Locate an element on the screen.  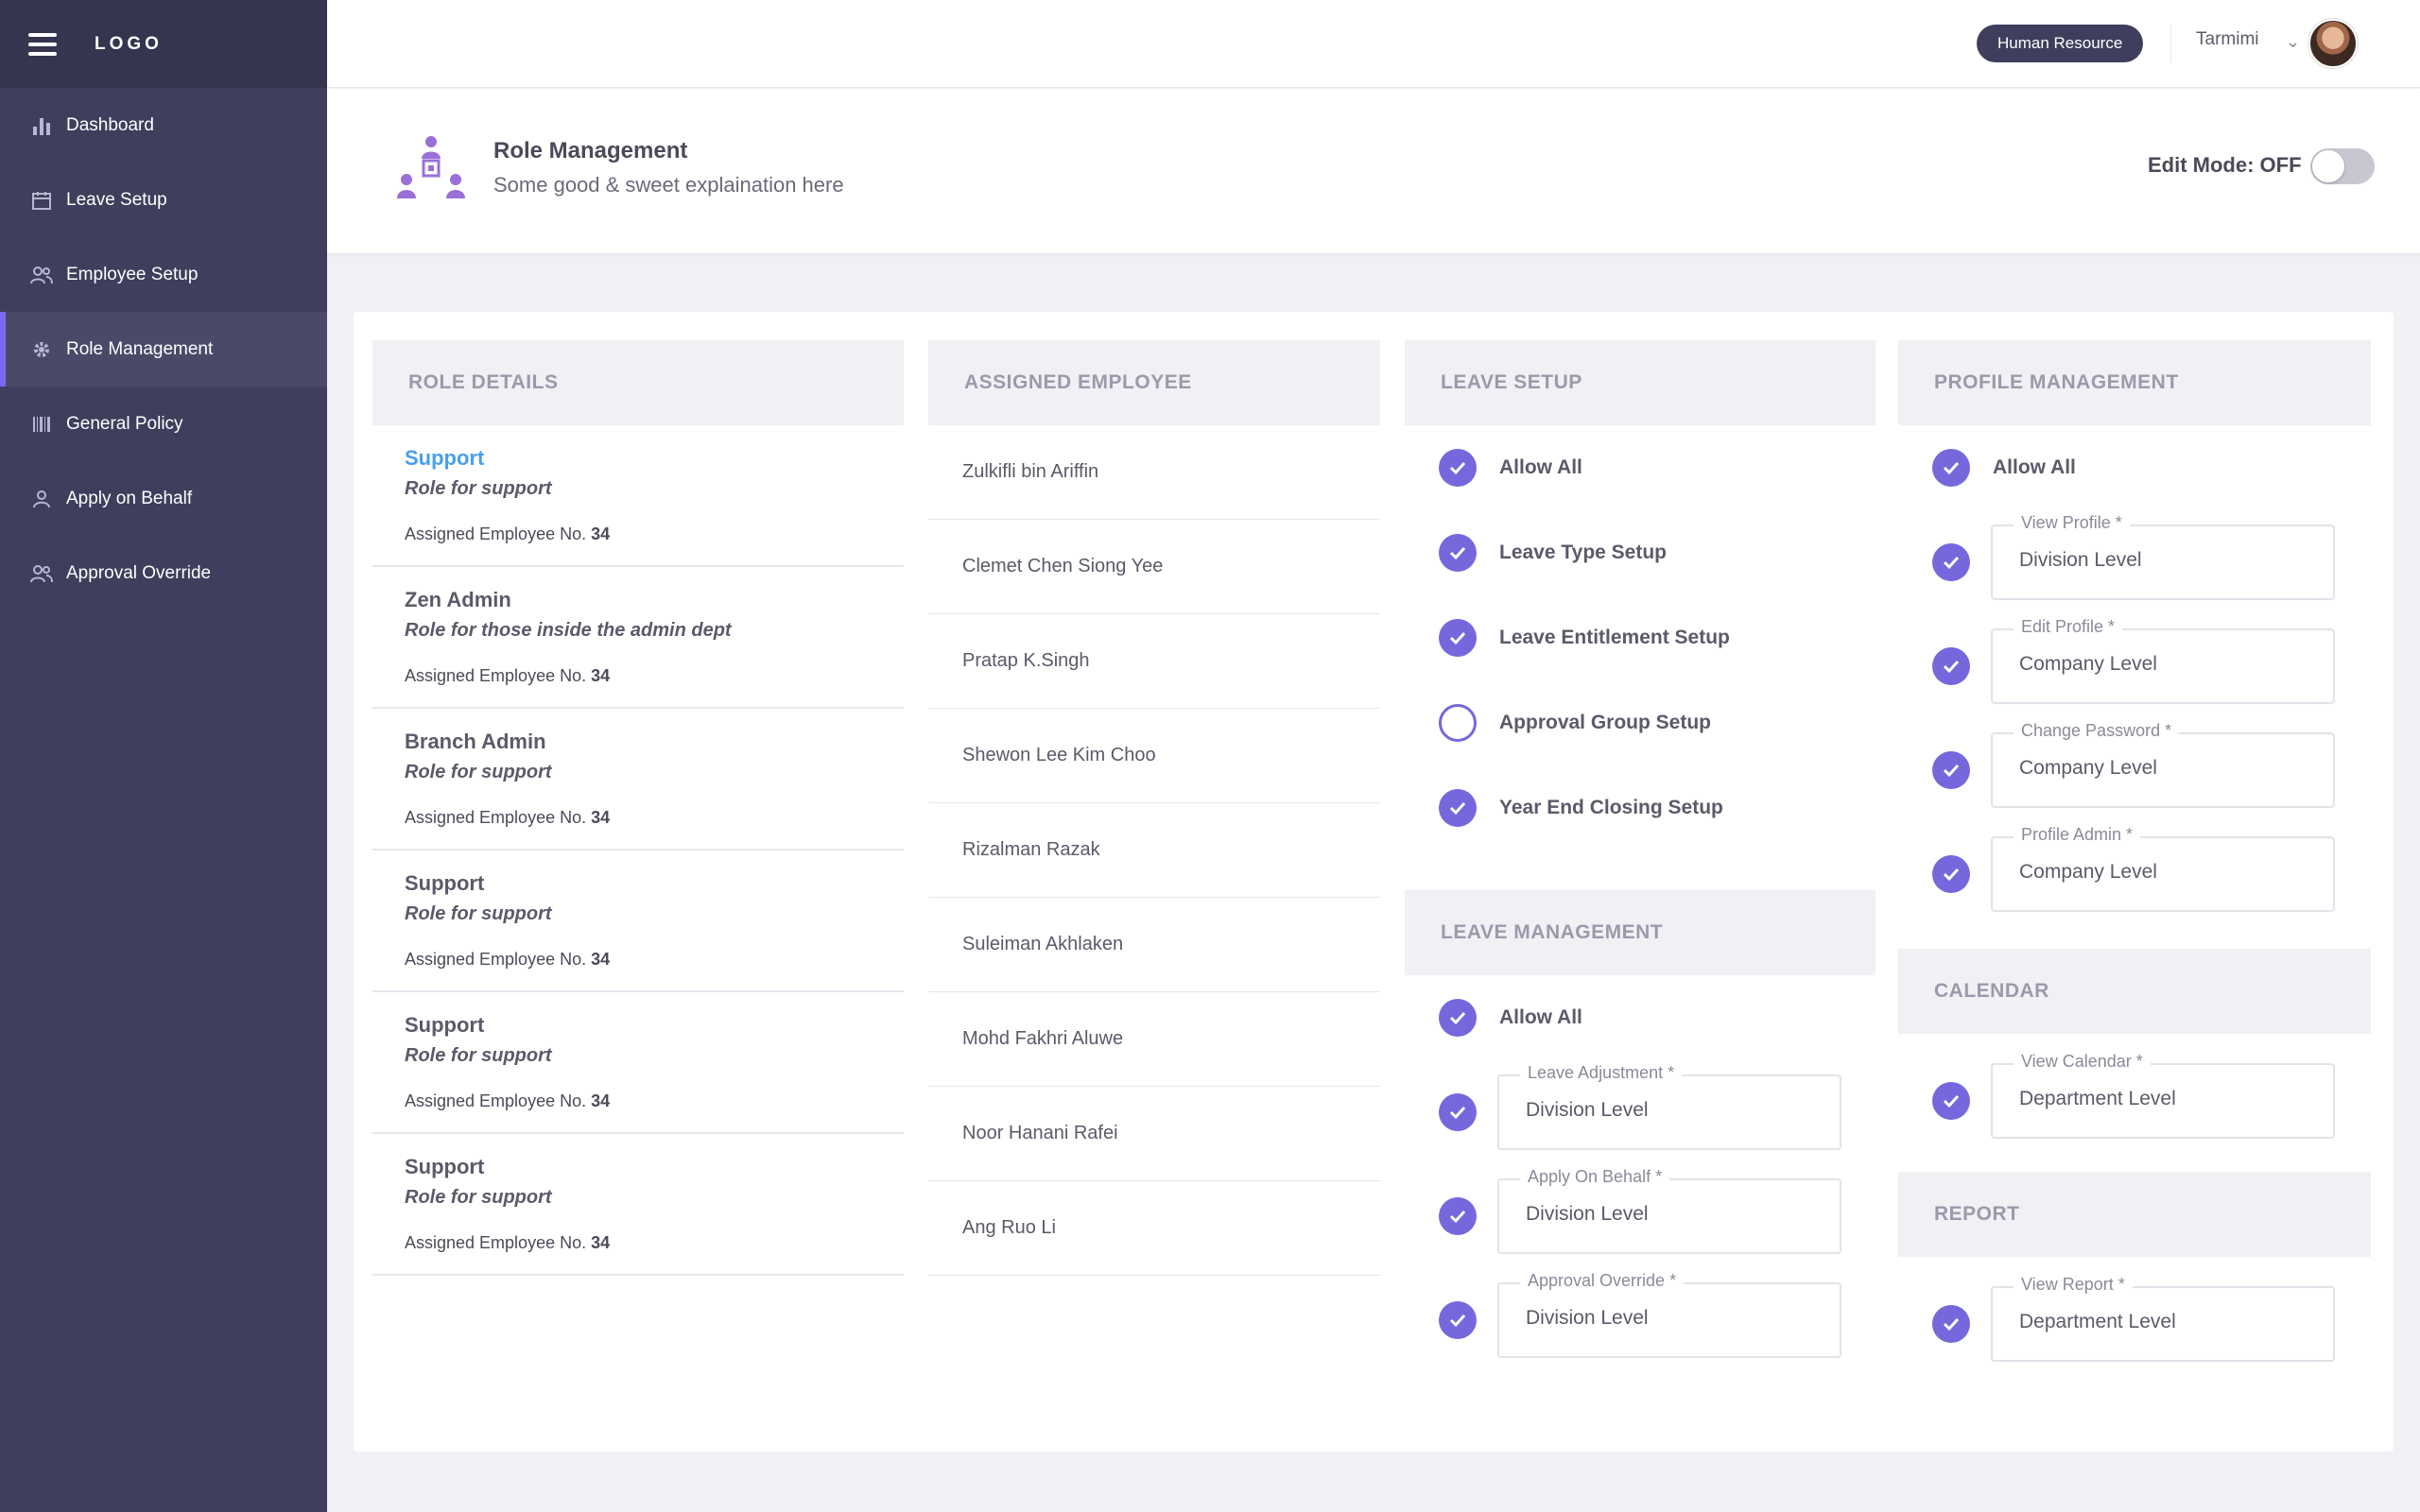
role-name: Branch Admin is located at coordinates (475, 741).